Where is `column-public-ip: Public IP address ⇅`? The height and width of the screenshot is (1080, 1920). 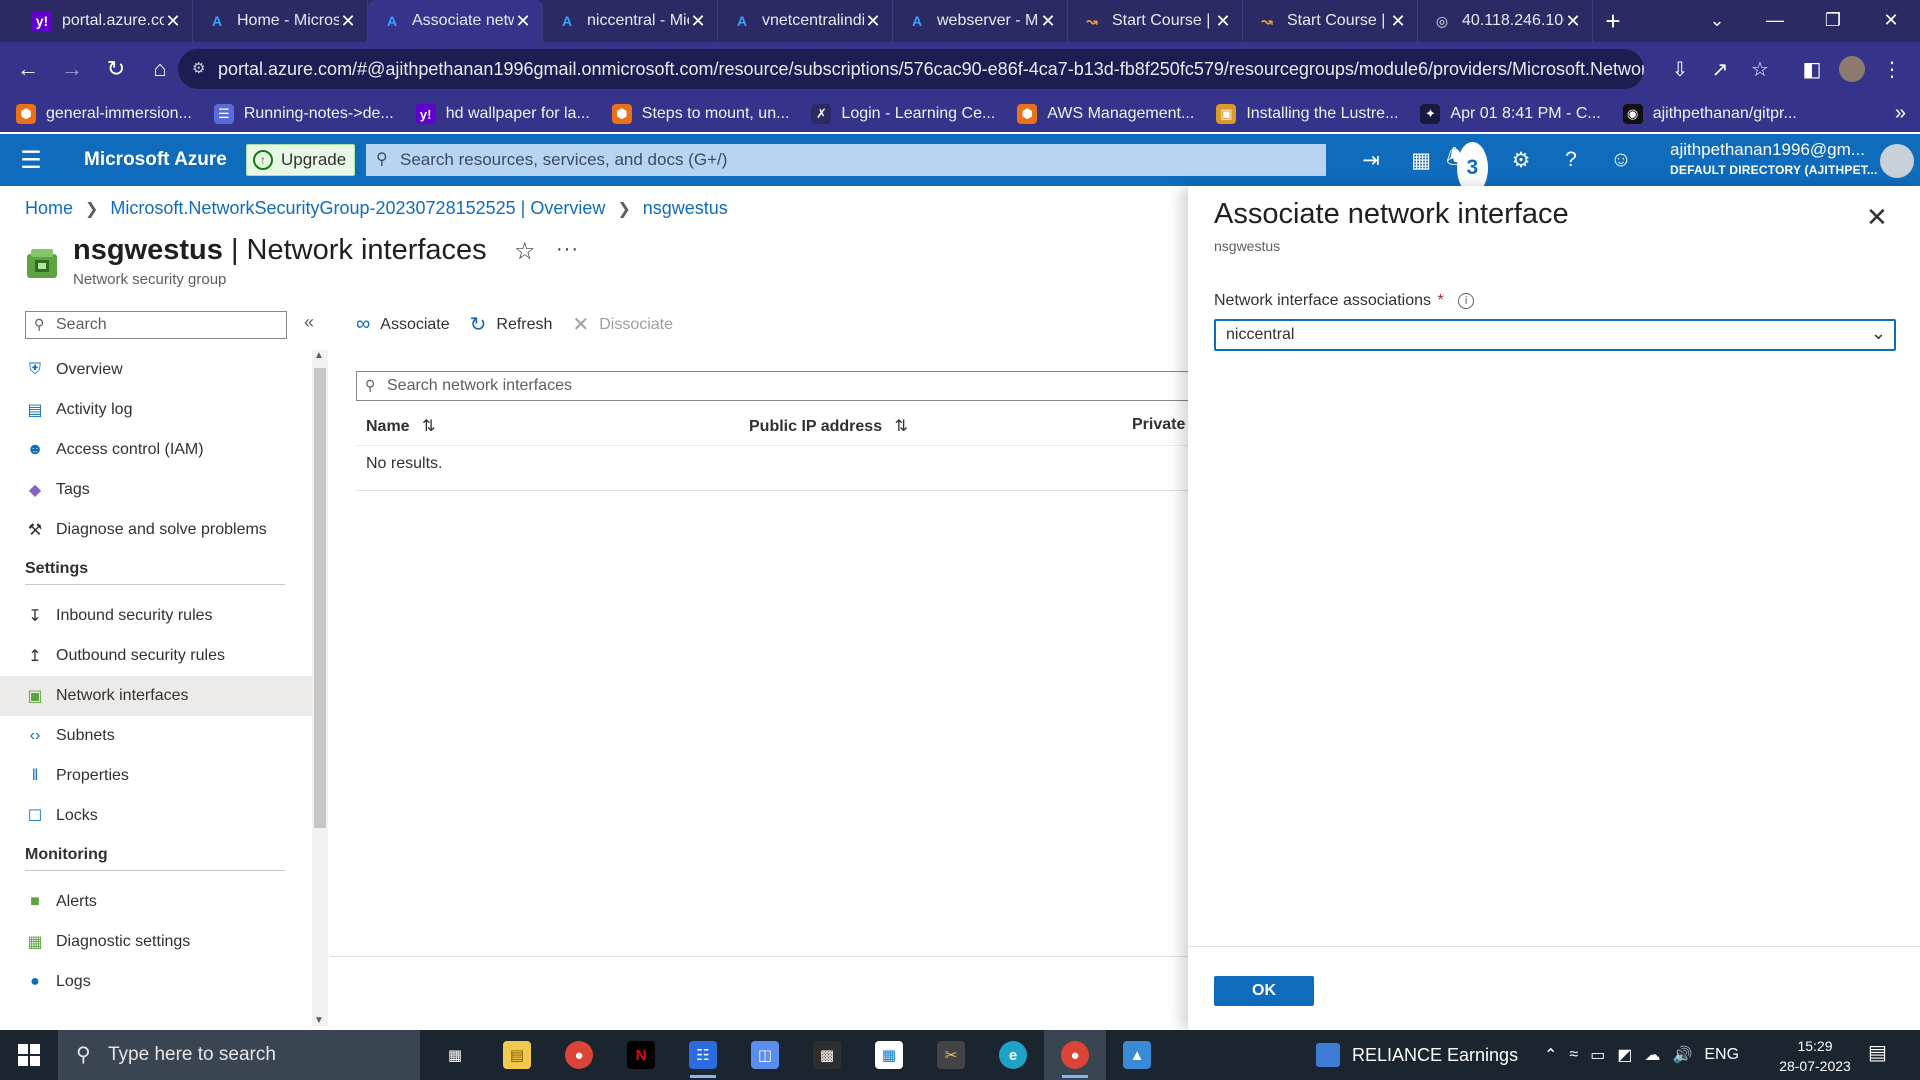
column-public-ip: Public IP address ⇅ is located at coordinates (828, 426).